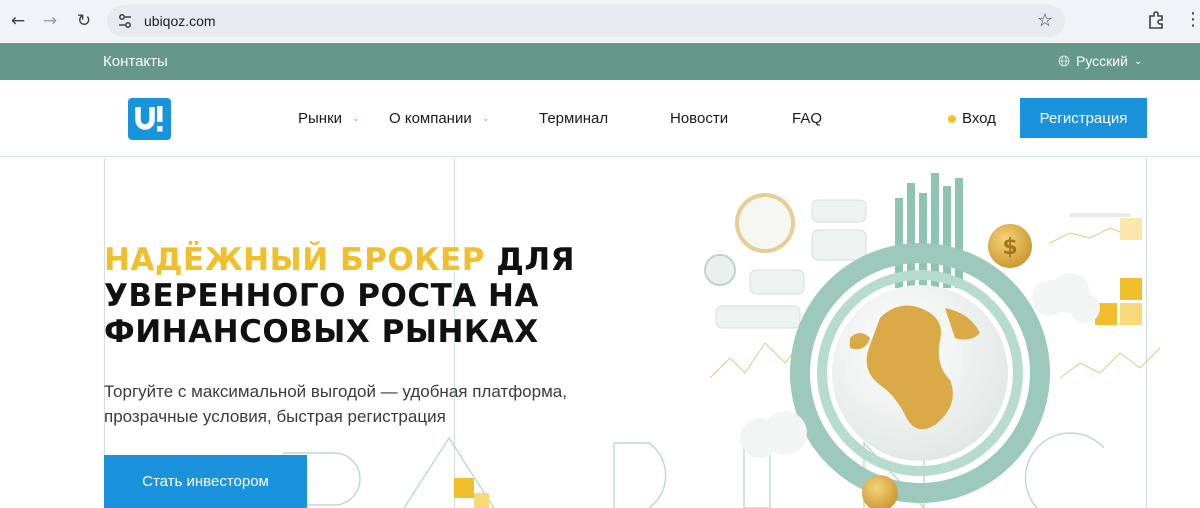 This screenshot has width=1200, height=508. Describe the element at coordinates (84, 21) in the screenshot. I see `reload-icon: ↻` at that location.